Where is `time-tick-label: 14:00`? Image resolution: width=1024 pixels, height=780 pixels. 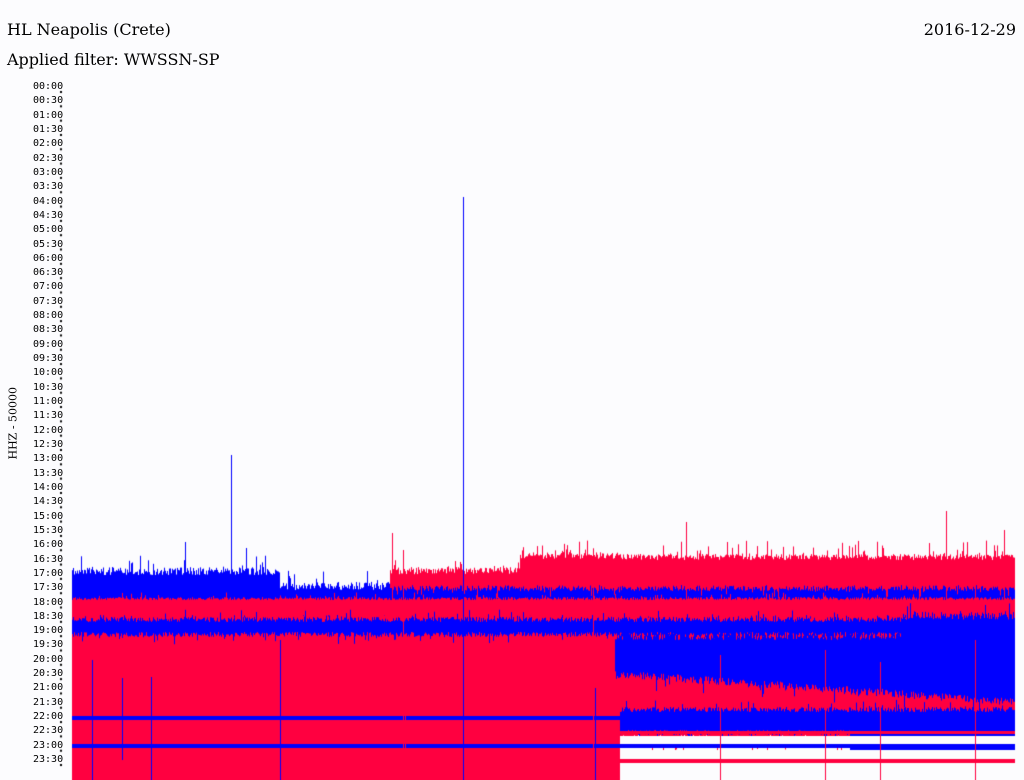 time-tick-label: 14:00 is located at coordinates (48, 487).